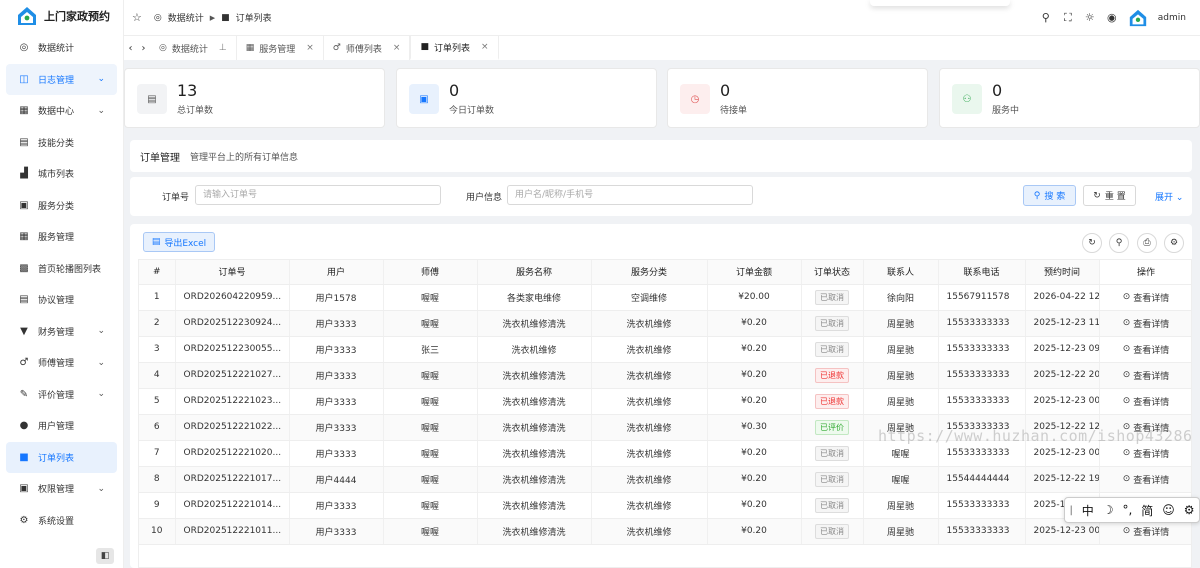  What do you see at coordinates (1108, 510) in the screenshot?
I see `ime-button: ☽` at bounding box center [1108, 510].